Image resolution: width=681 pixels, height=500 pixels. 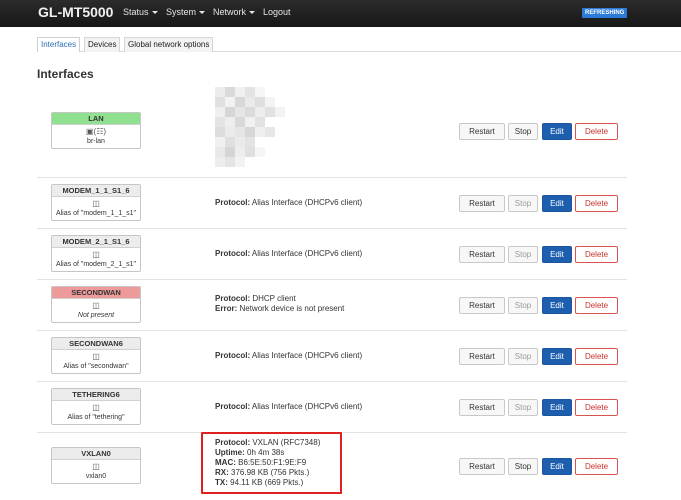 What do you see at coordinates (169, 44) in the screenshot?
I see `tab-global-network-options: Global network options` at bounding box center [169, 44].